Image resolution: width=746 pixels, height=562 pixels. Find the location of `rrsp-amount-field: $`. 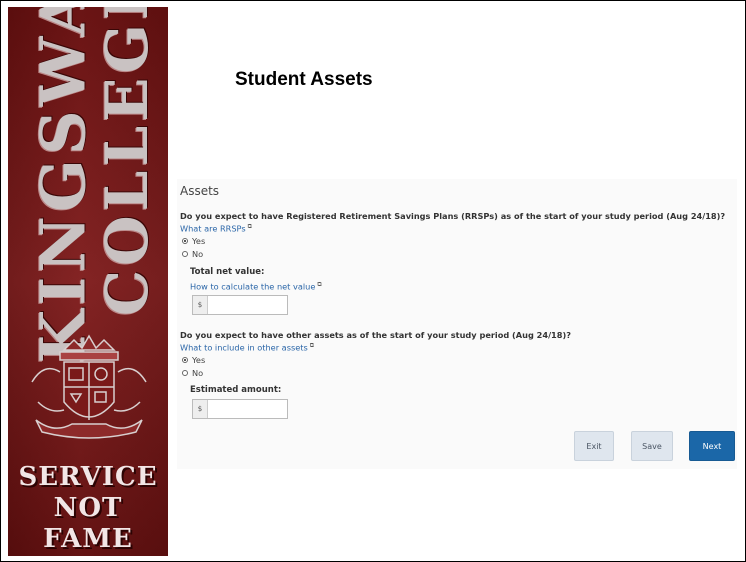

rrsp-amount-field: $ is located at coordinates (240, 305).